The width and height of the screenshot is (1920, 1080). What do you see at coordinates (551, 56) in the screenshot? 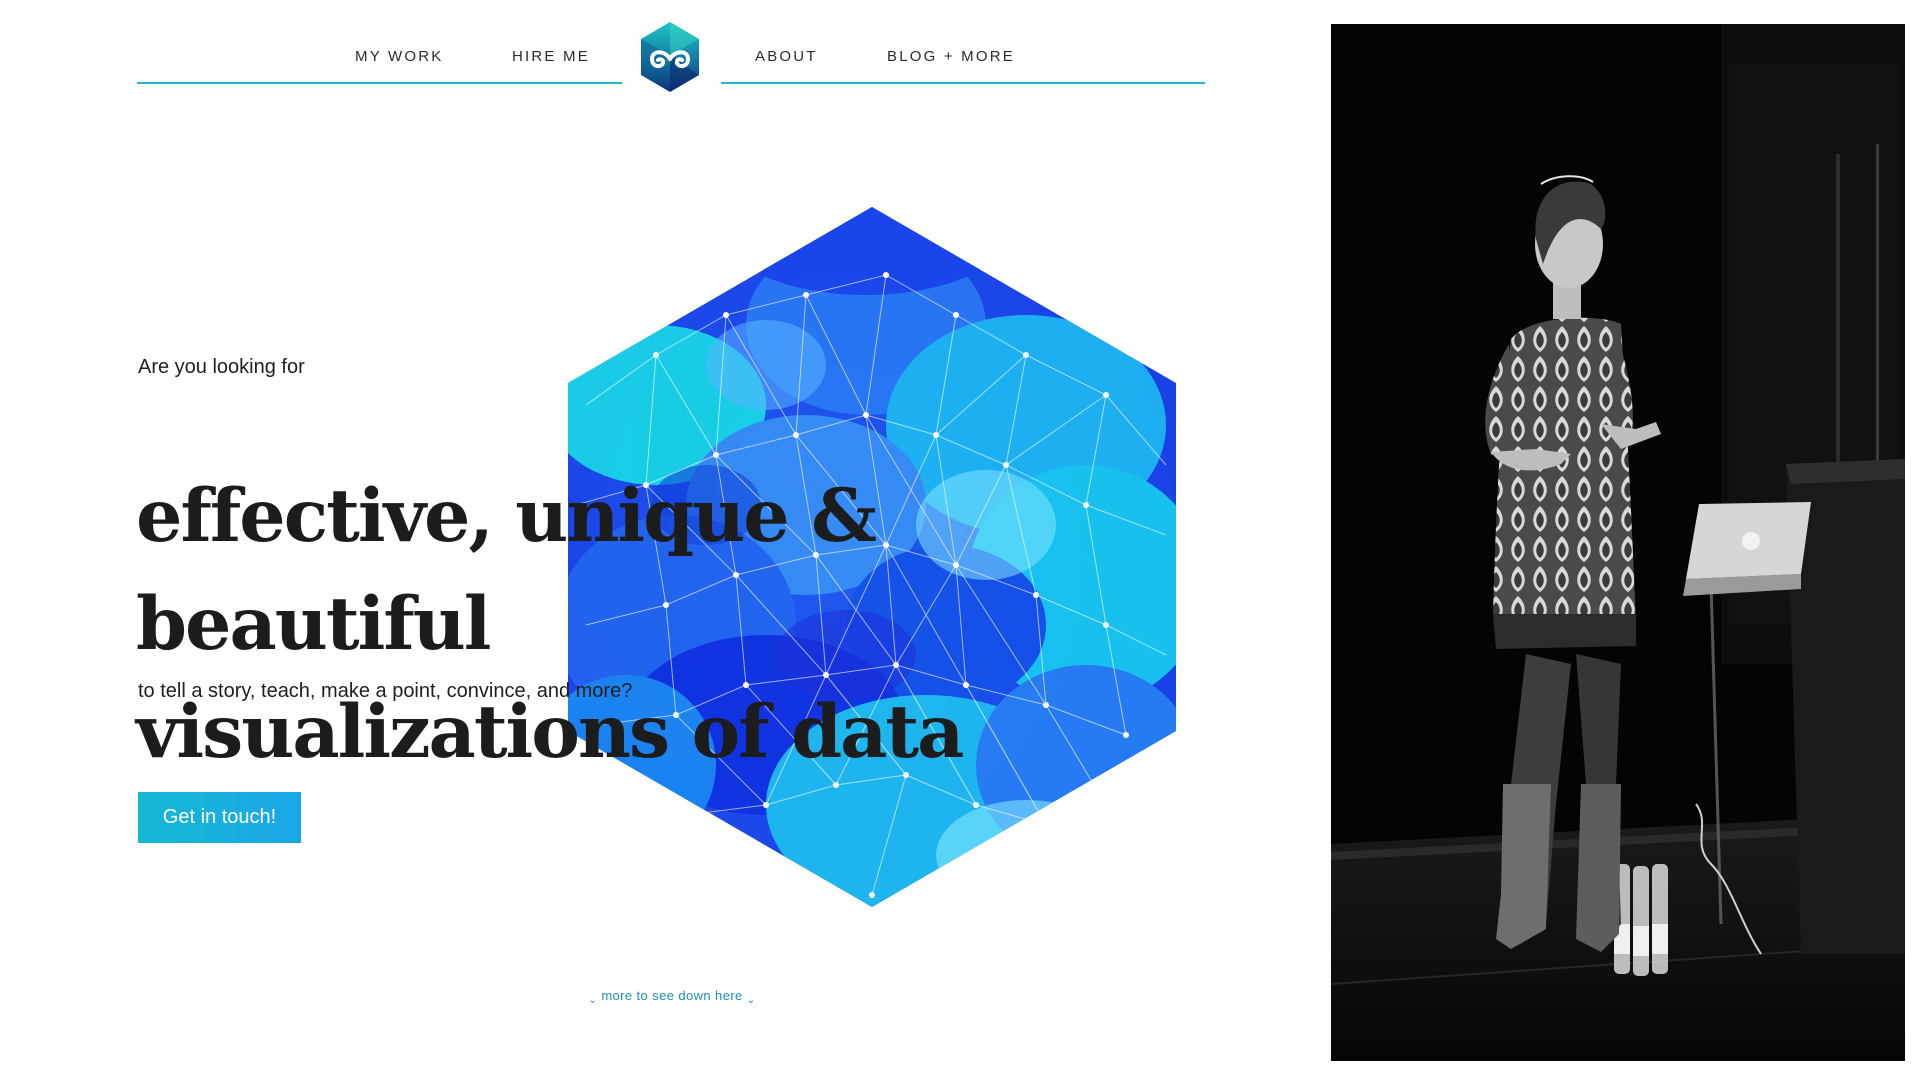
I see `nav-hire-me: HIRE ME` at bounding box center [551, 56].